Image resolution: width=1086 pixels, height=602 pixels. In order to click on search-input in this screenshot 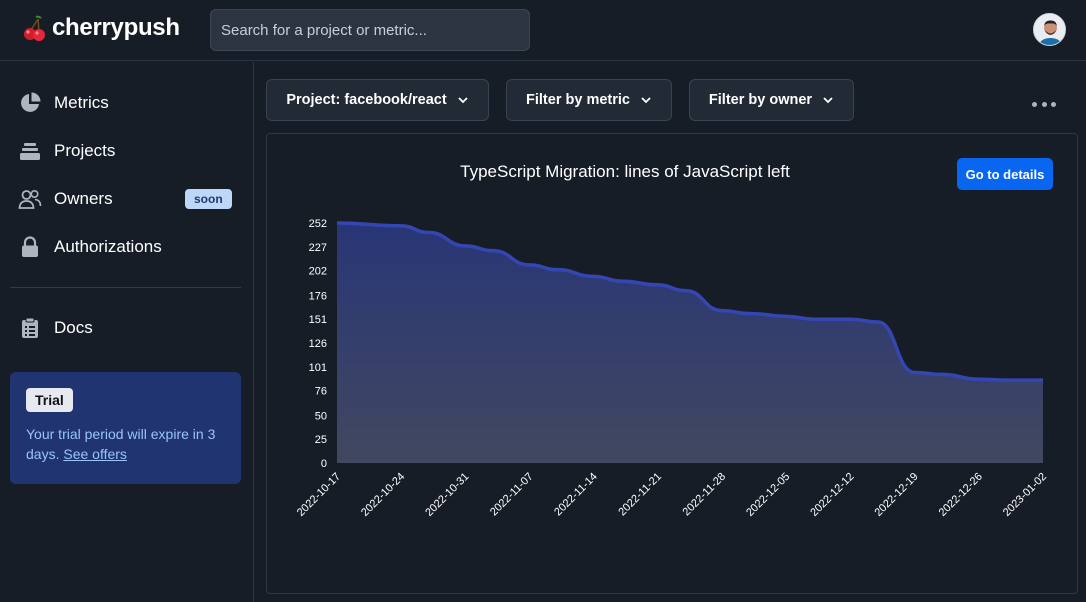, I will do `click(370, 30)`.